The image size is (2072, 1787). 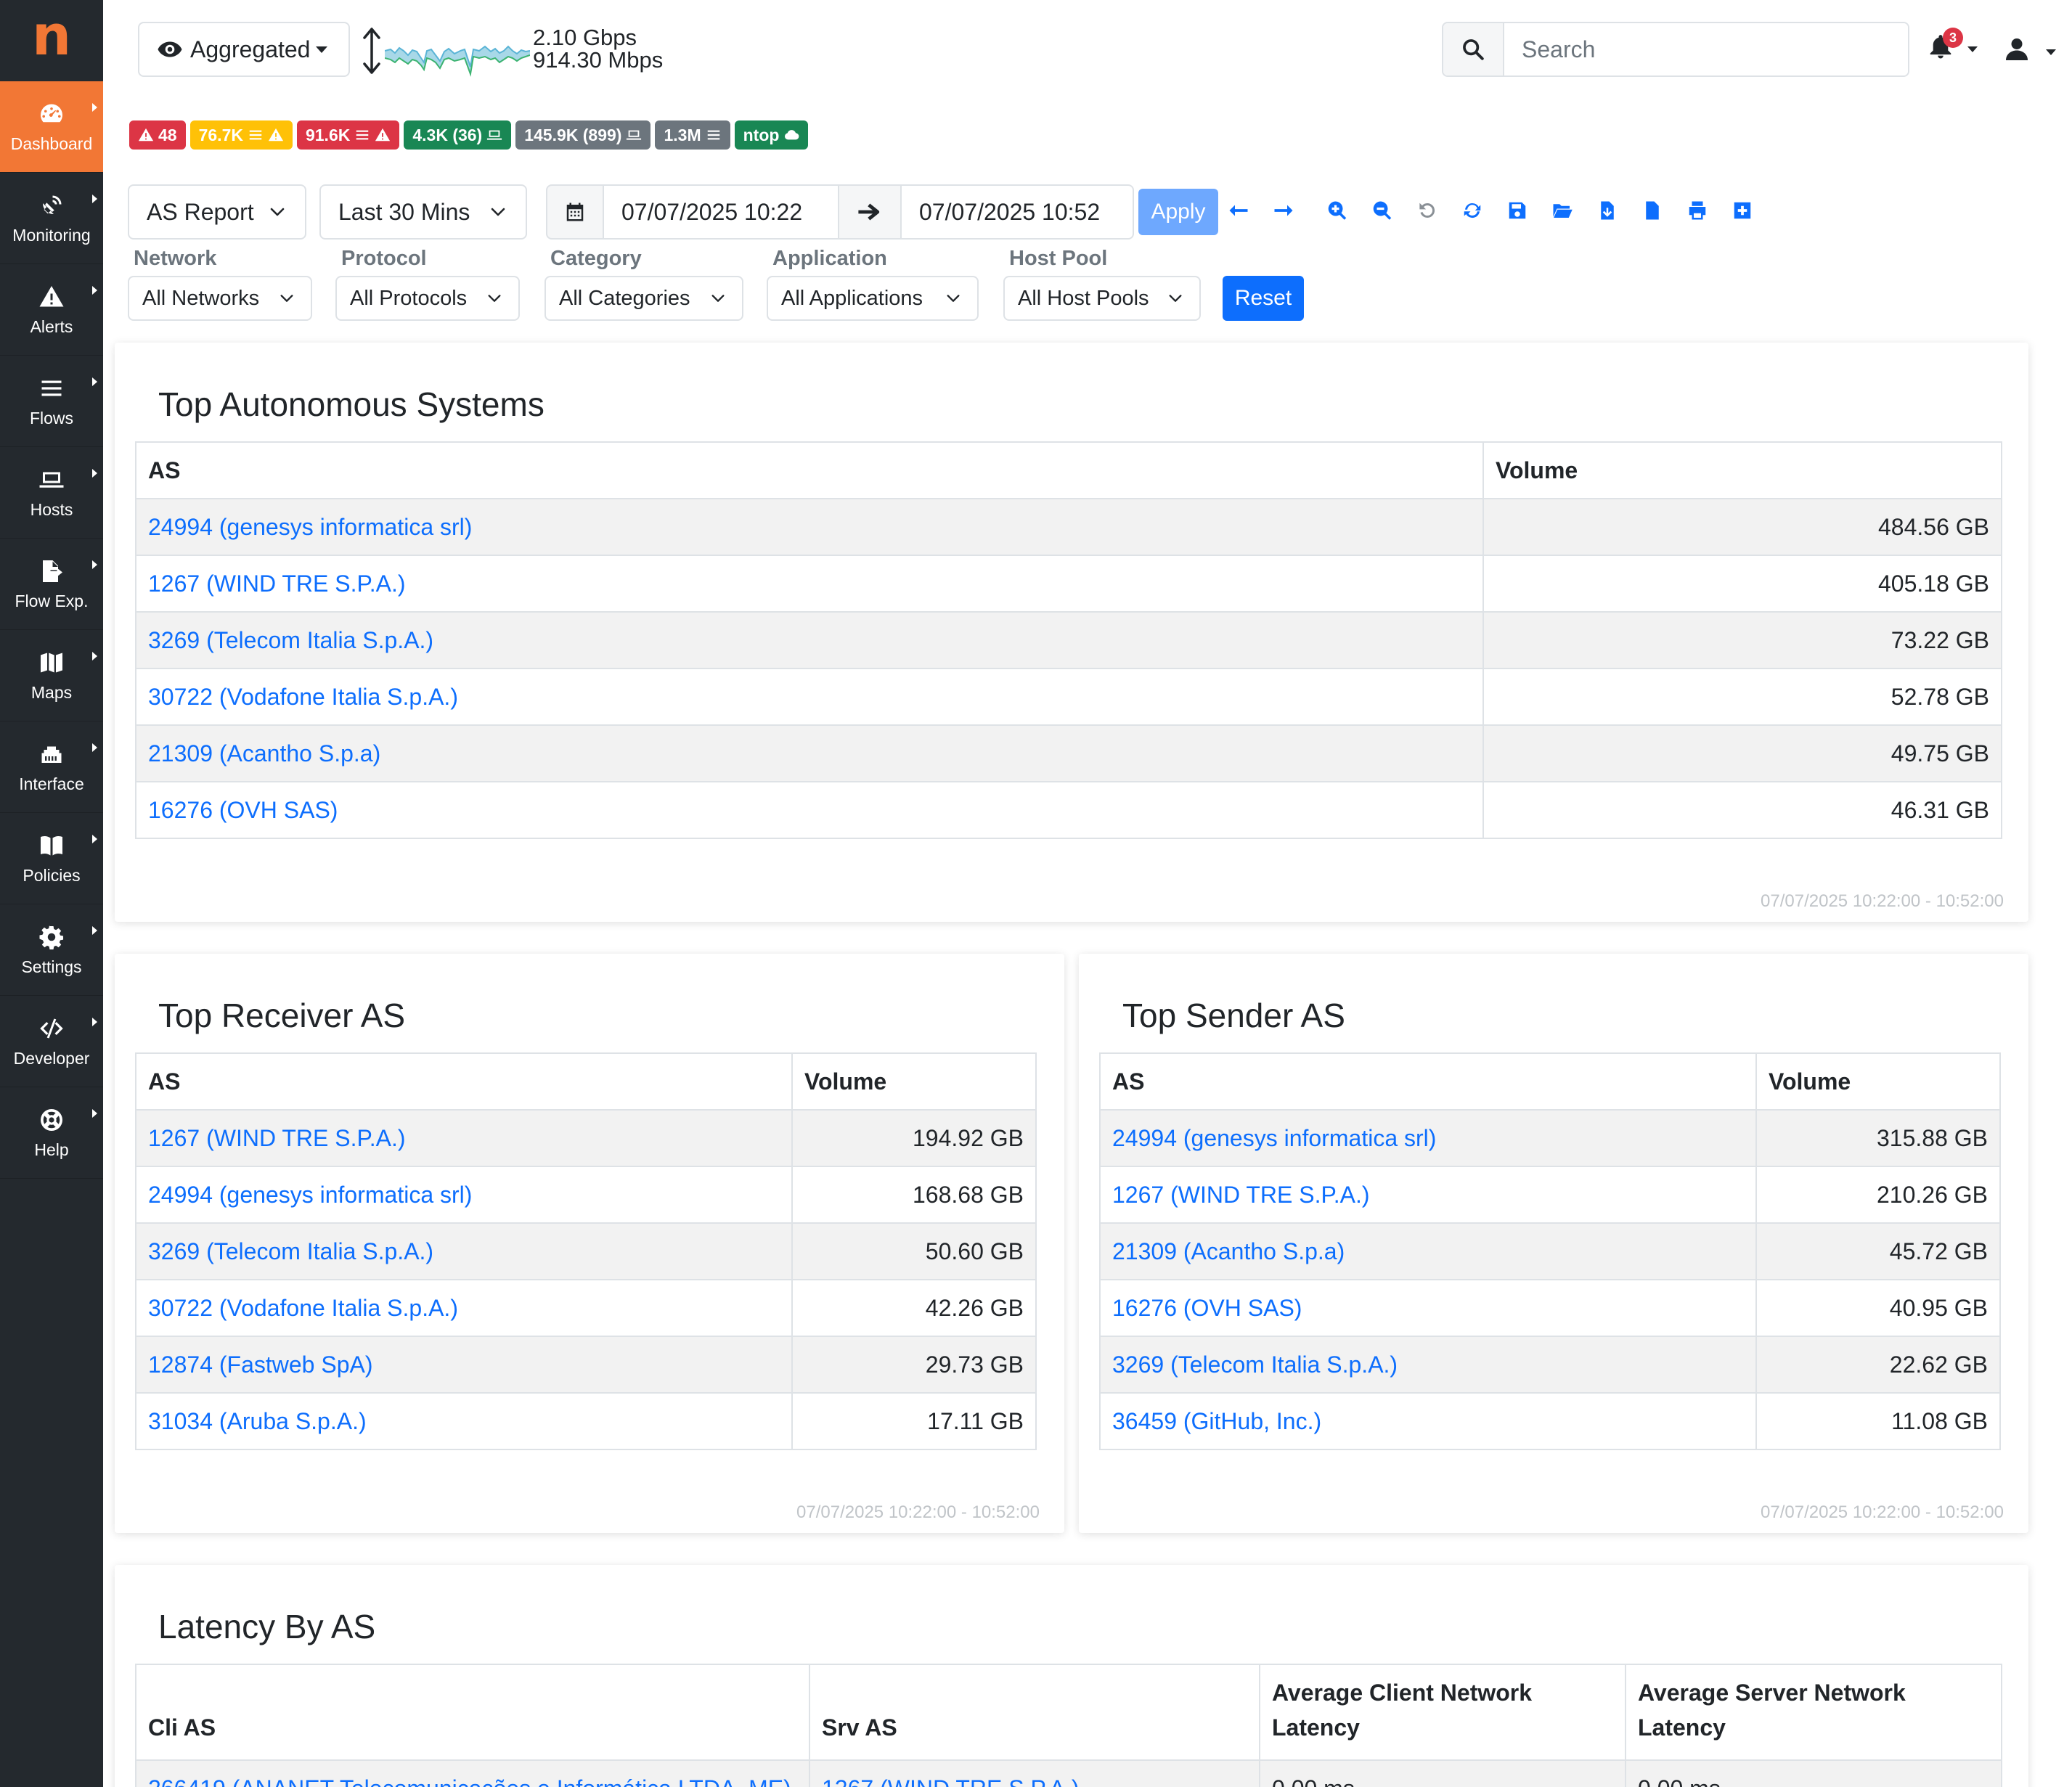 I want to click on report-type-select: AS Report, so click(x=217, y=212).